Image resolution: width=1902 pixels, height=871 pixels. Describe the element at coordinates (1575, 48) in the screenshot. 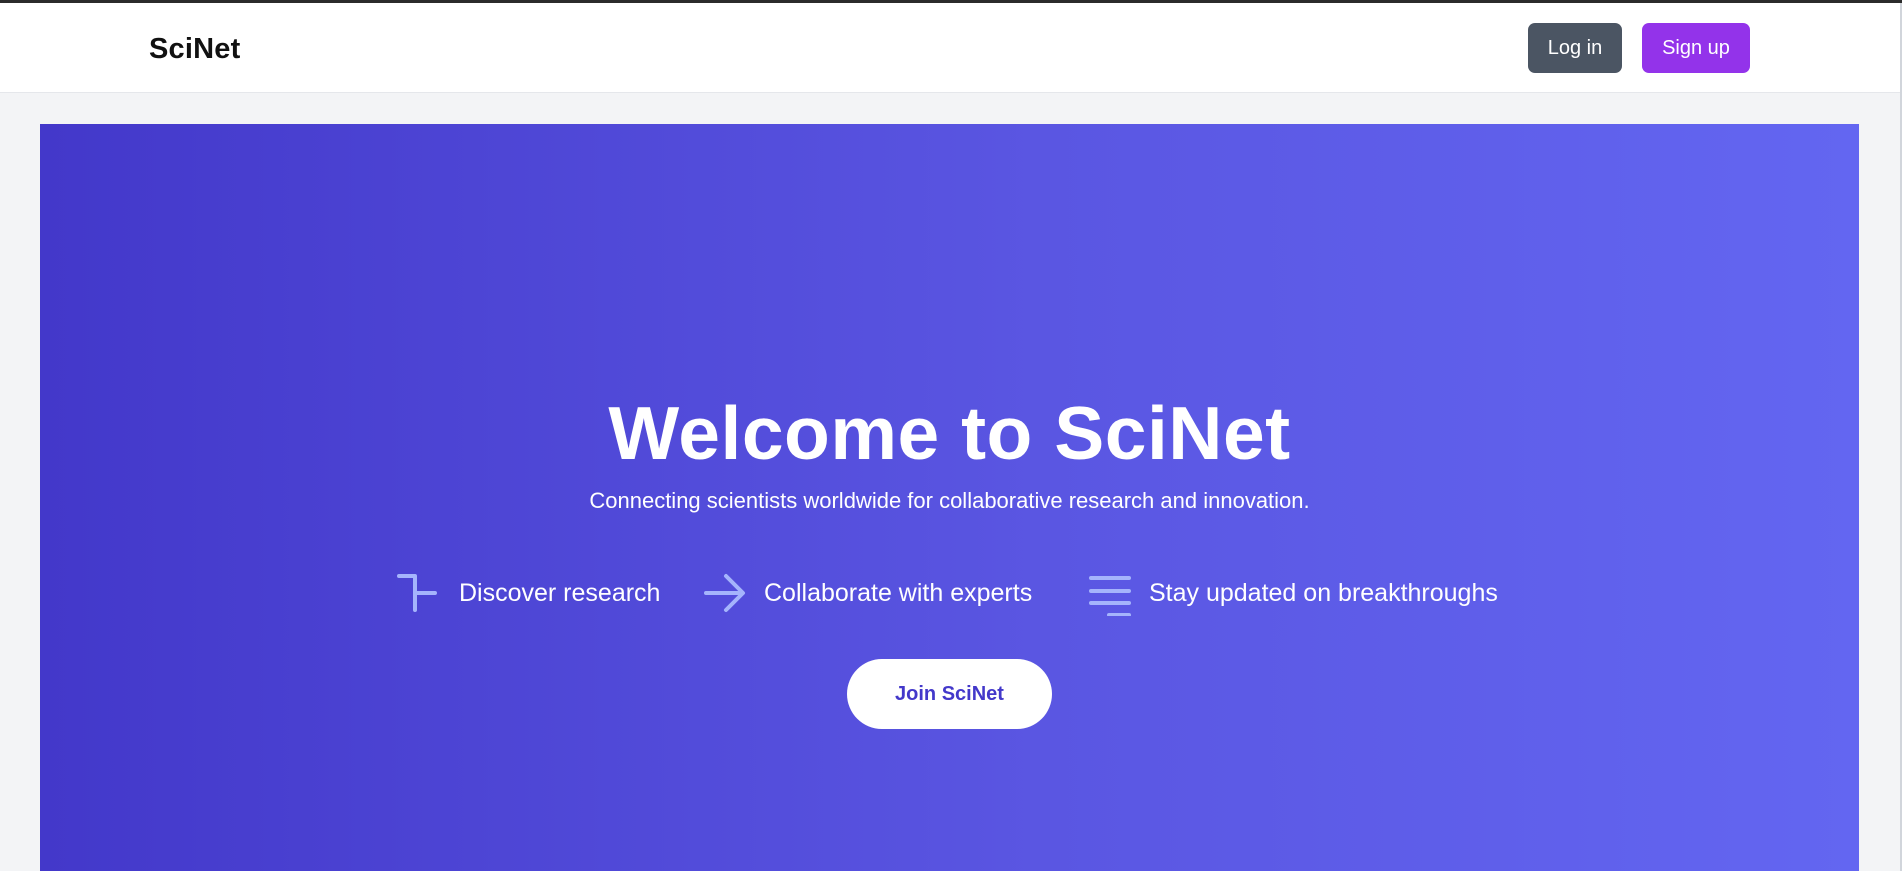

I see `login-button: Log in` at that location.